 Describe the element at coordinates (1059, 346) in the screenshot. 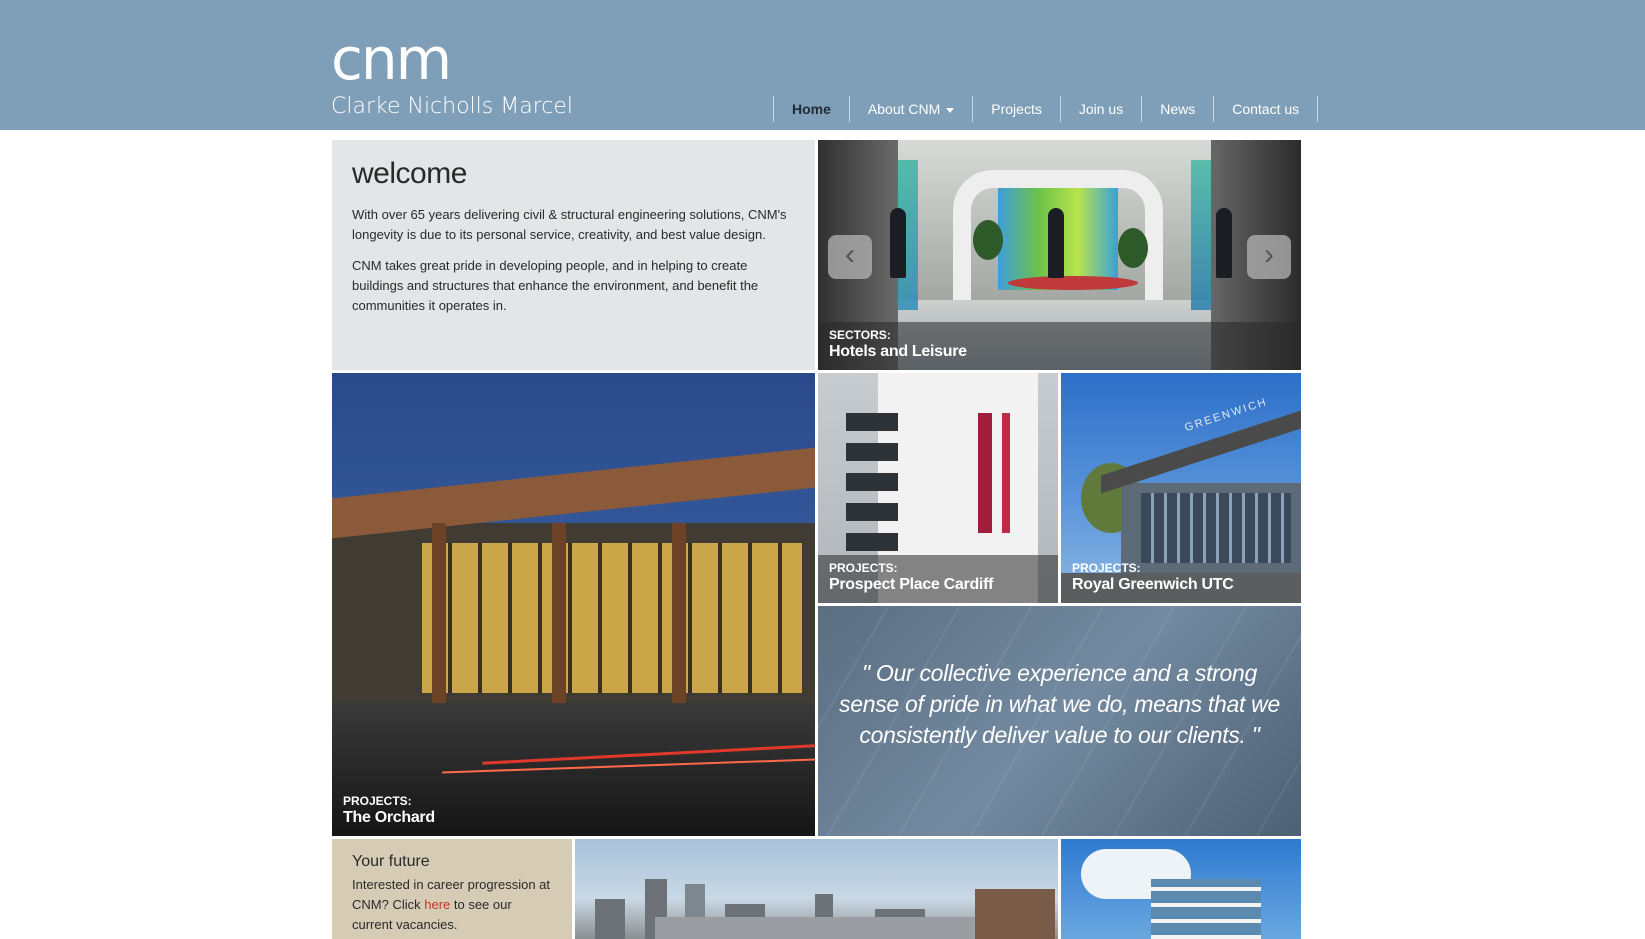

I see `slide-caption: SECTORS: Hotels and Leisure` at that location.